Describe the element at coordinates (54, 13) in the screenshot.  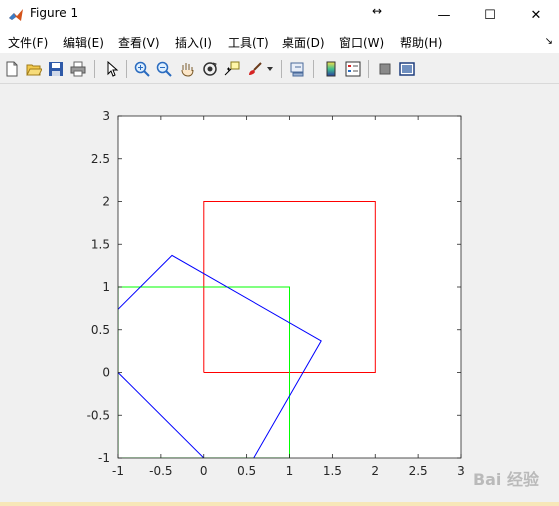
I see `window-title: Figure 1` at that location.